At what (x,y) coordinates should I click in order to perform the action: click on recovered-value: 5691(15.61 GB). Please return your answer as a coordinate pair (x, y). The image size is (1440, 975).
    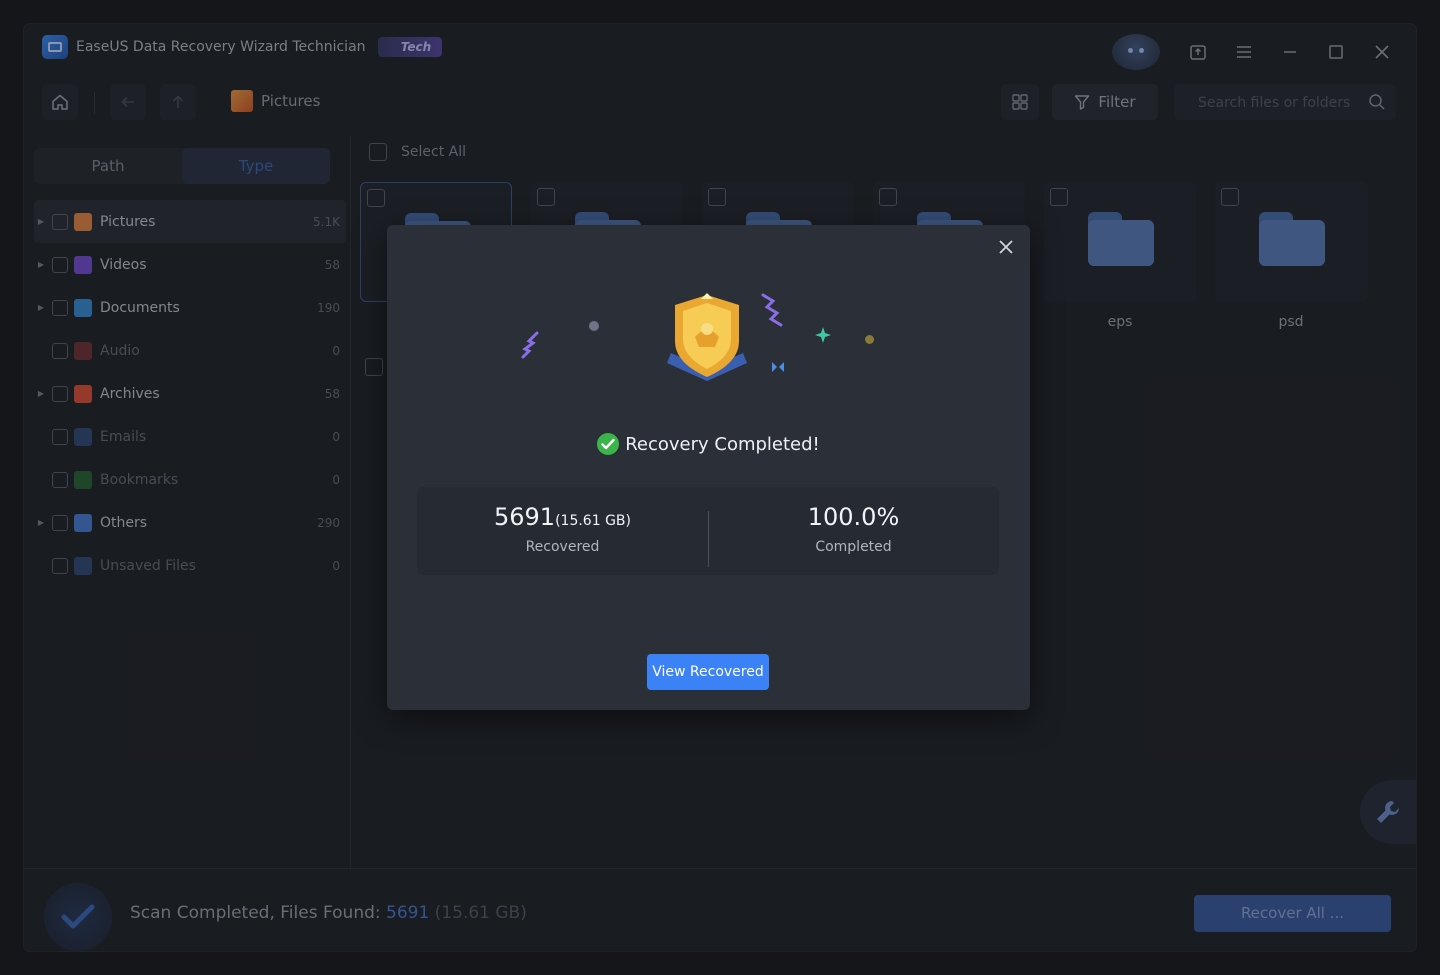
    Looking at the image, I should click on (562, 517).